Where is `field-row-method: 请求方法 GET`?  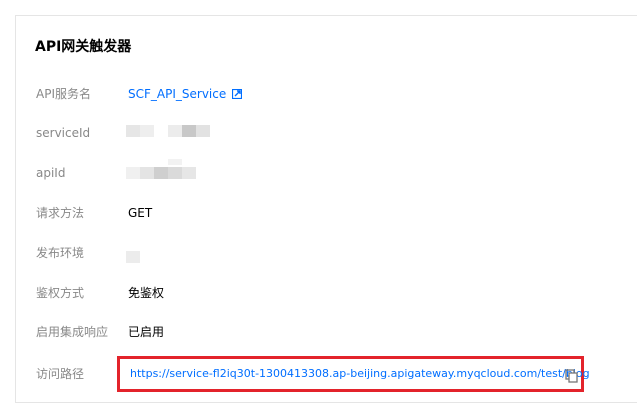 field-row-method: 请求方法 GET is located at coordinates (318, 213).